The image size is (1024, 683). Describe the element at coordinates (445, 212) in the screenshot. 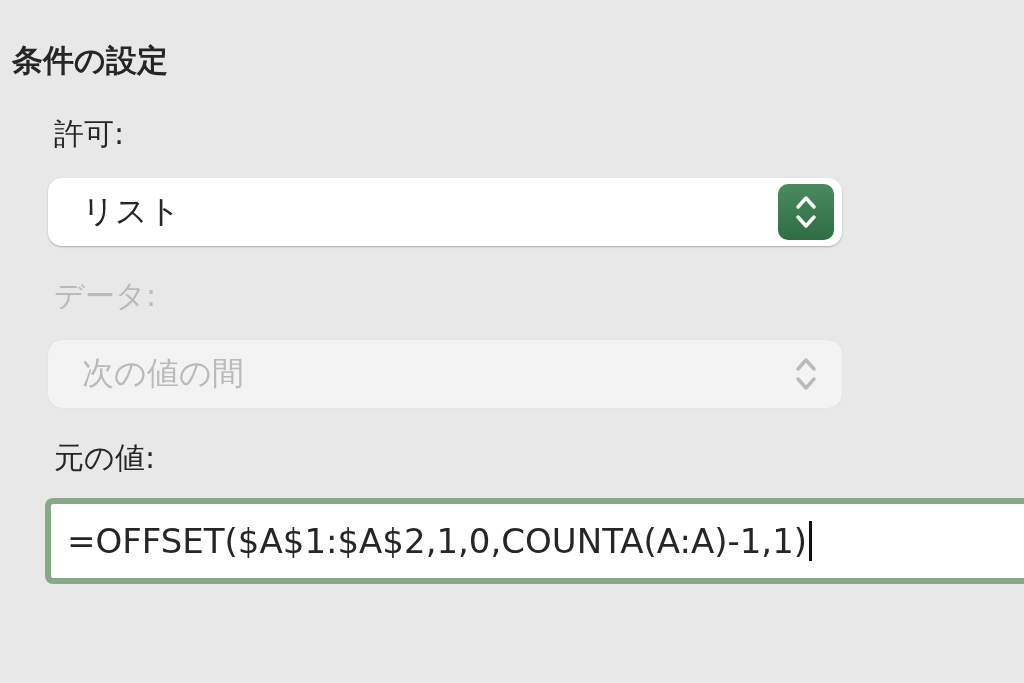

I see `popup-select: リスト` at that location.